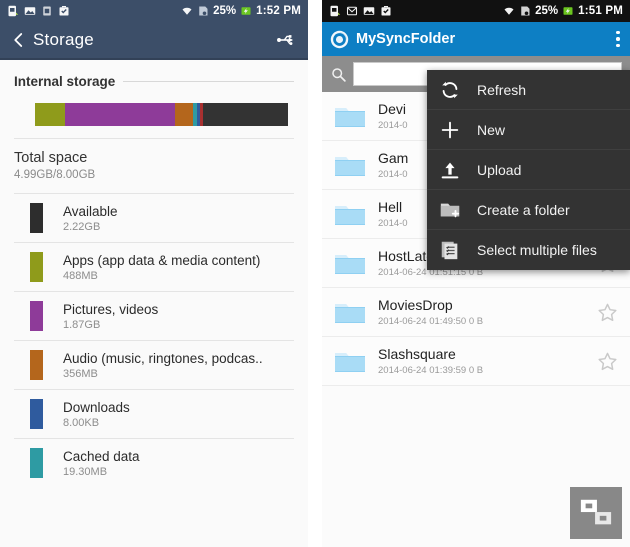 This screenshot has height=547, width=630. What do you see at coordinates (81, 422) in the screenshot?
I see `category-size: 8.00KB` at bounding box center [81, 422].